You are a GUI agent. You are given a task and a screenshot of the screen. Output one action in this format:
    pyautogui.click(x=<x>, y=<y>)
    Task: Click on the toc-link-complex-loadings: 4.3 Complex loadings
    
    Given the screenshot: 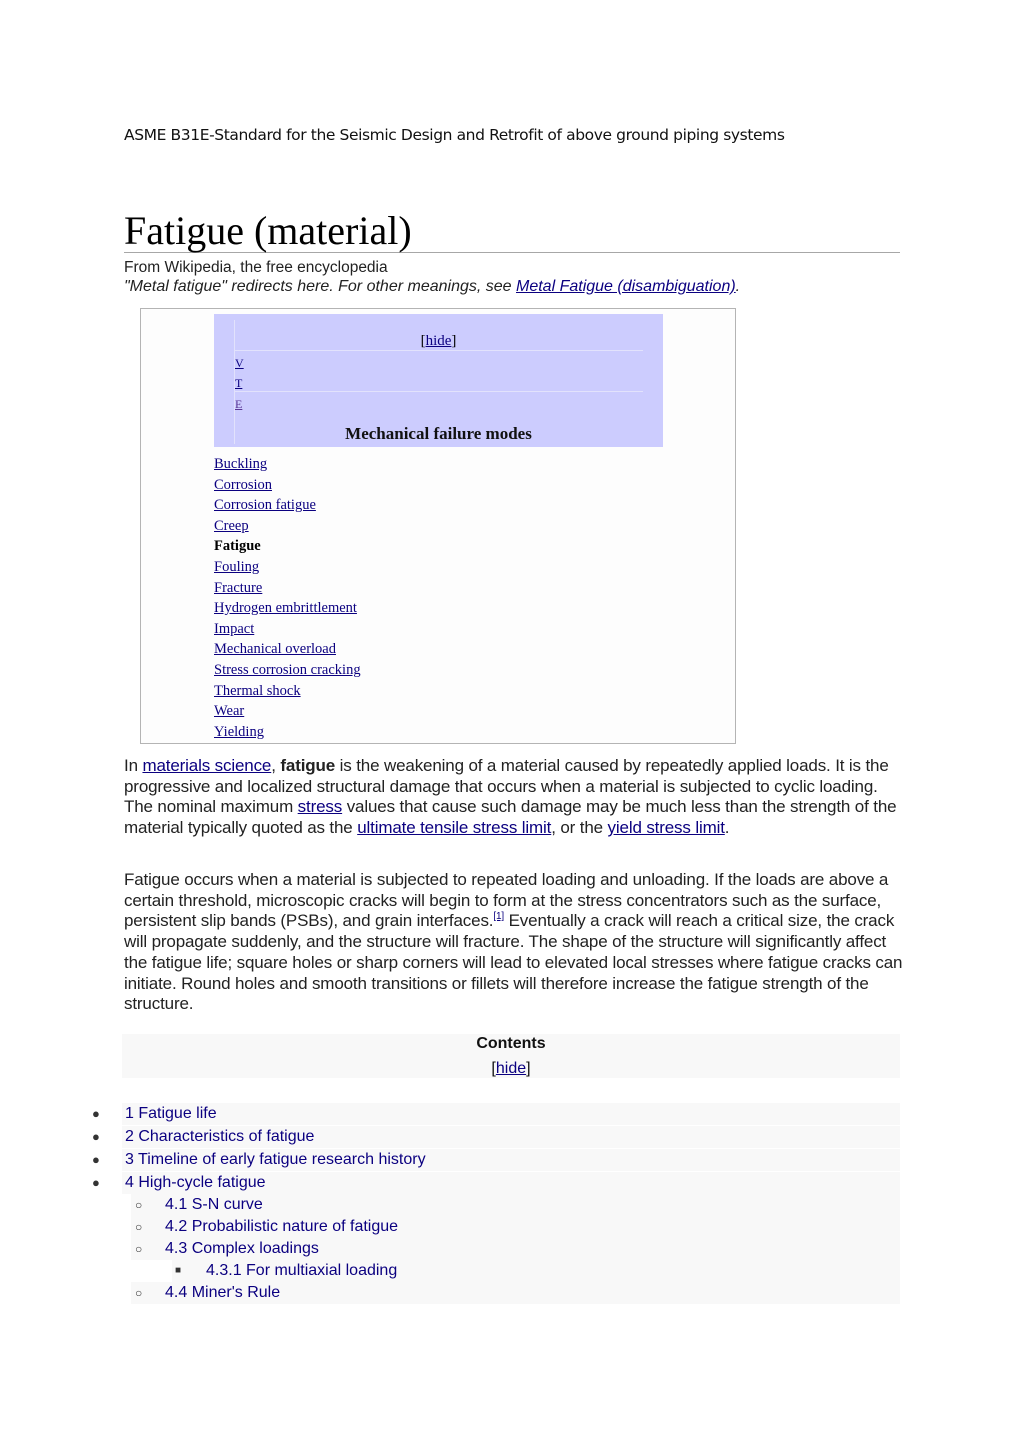 What is the action you would take?
    pyautogui.click(x=242, y=1249)
    